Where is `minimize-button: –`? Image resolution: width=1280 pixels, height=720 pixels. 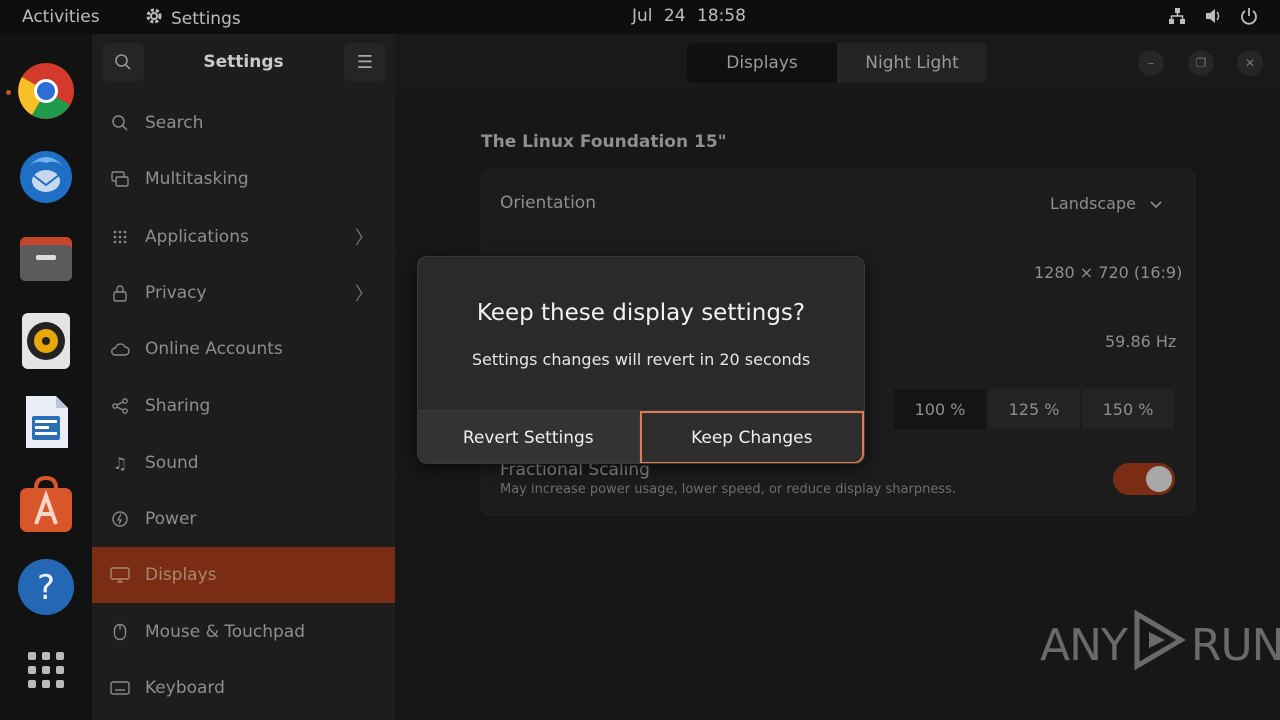 minimize-button: – is located at coordinates (1151, 63).